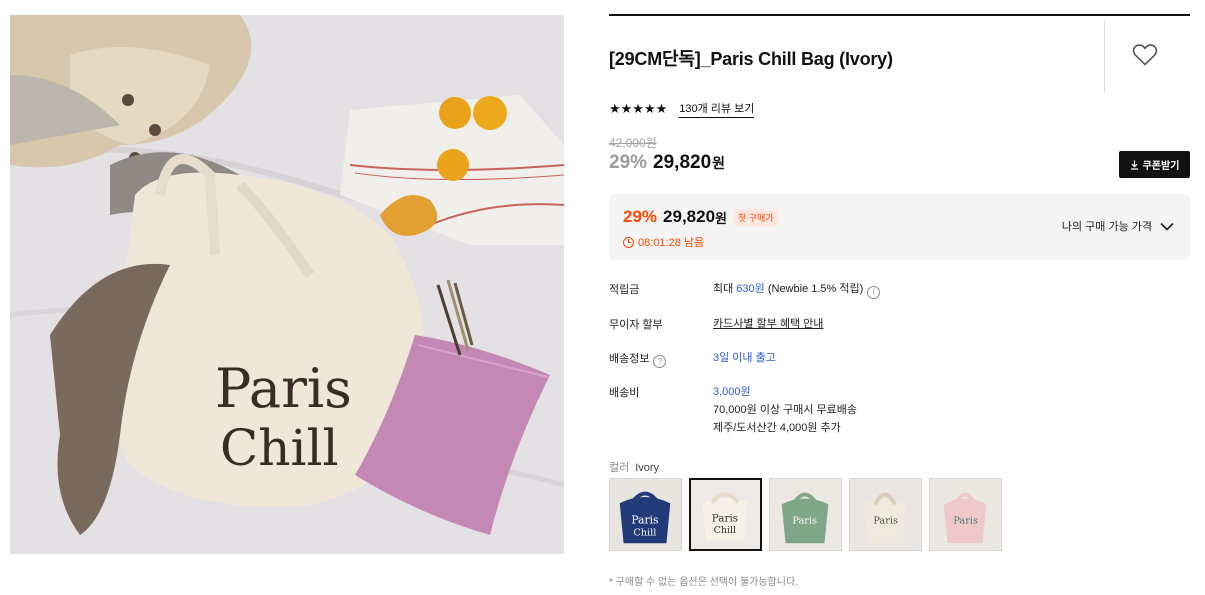  What do you see at coordinates (874, 292) in the screenshot?
I see `info-icon: i` at bounding box center [874, 292].